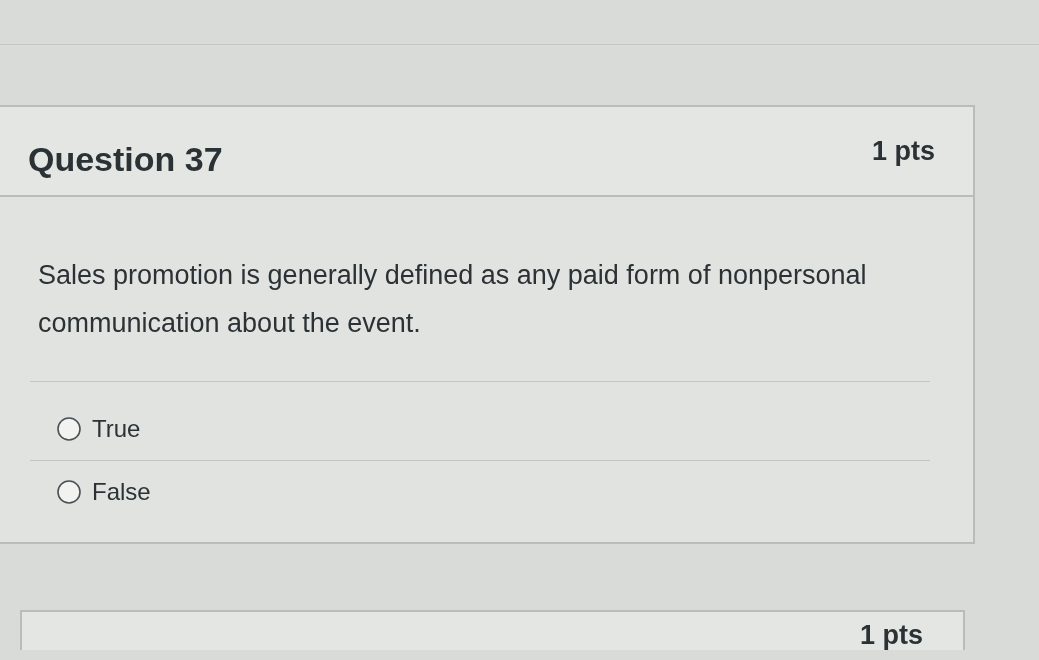  Describe the element at coordinates (453, 299) in the screenshot. I see `question-text: Sales promotion is generally defined as any paid form of nonpersonal communication about the event.` at that location.